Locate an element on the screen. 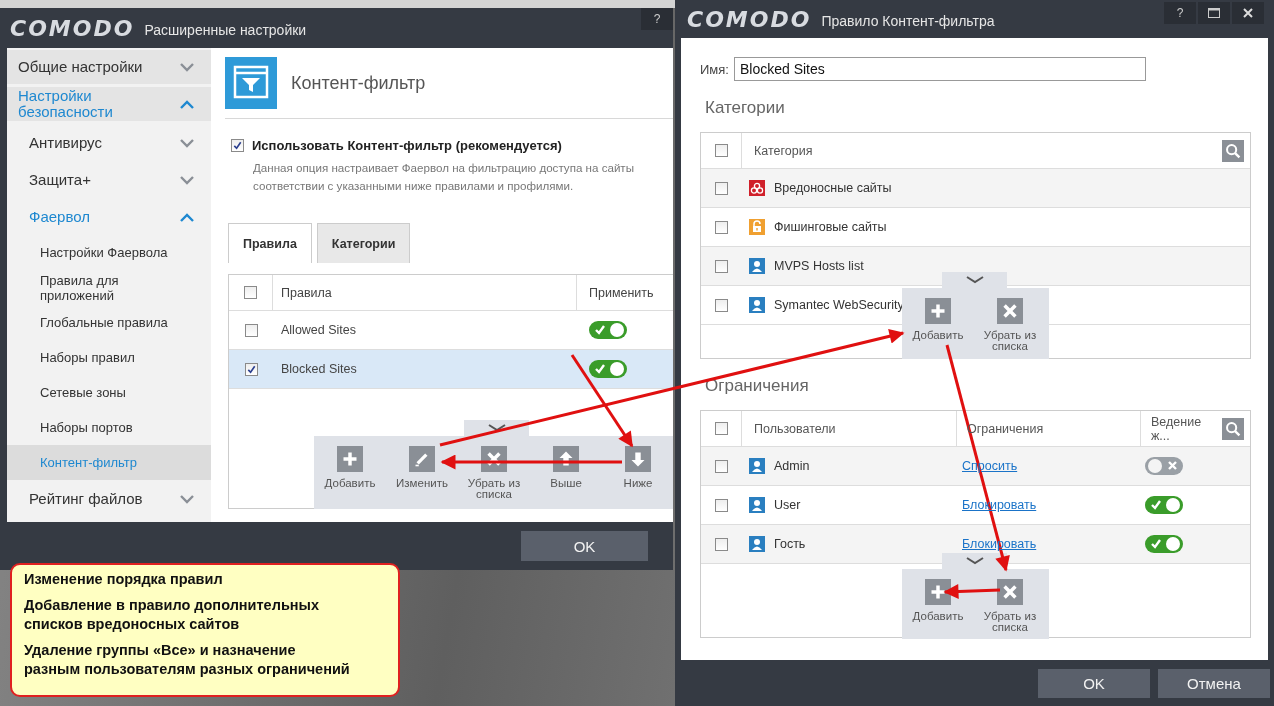 This screenshot has height=706, width=1274. sidebar-label: Настройки безопасности is located at coordinates (66, 104).